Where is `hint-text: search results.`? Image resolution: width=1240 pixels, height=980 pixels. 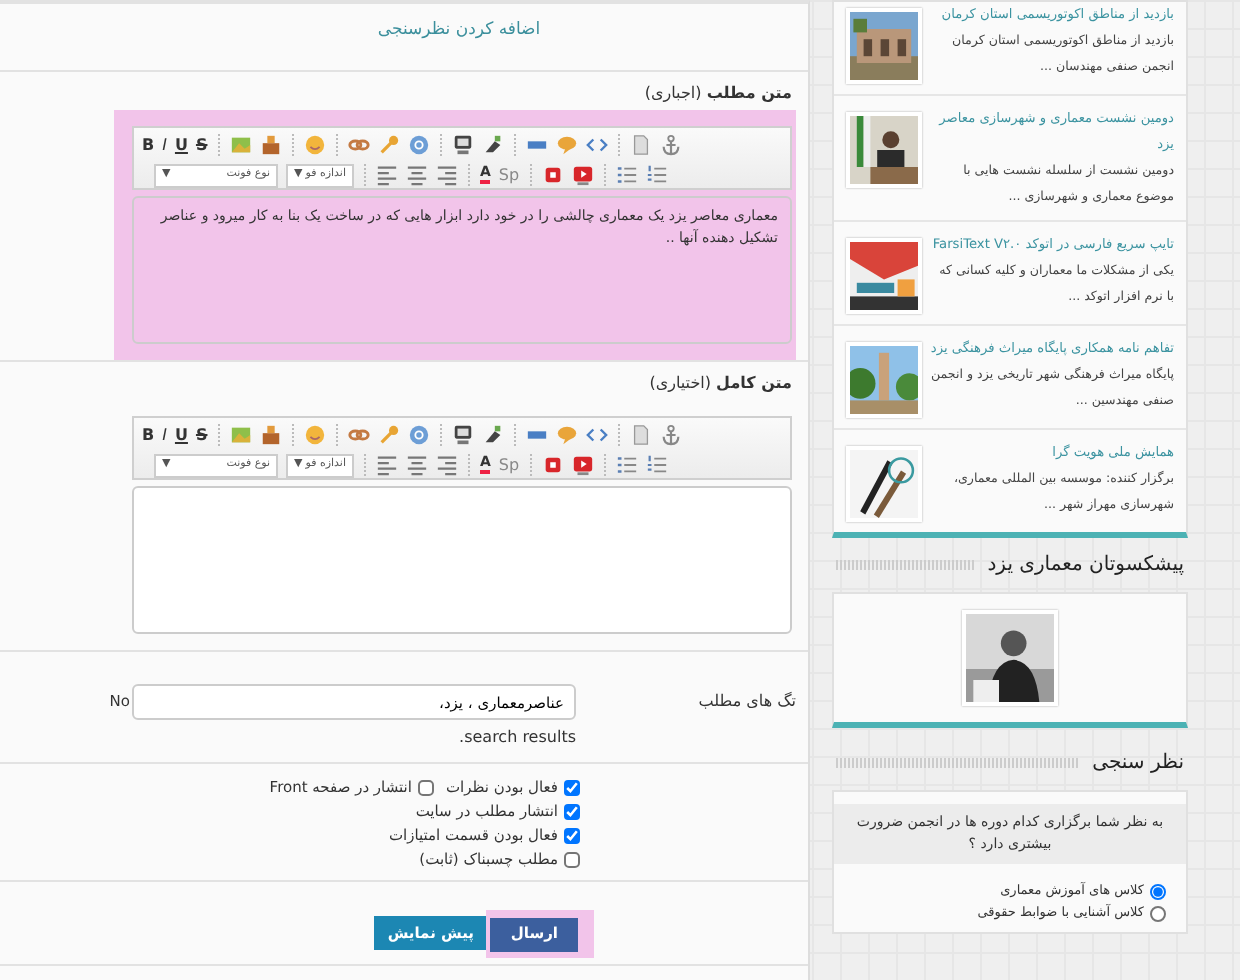
hint-text: search results. is located at coordinates (517, 737).